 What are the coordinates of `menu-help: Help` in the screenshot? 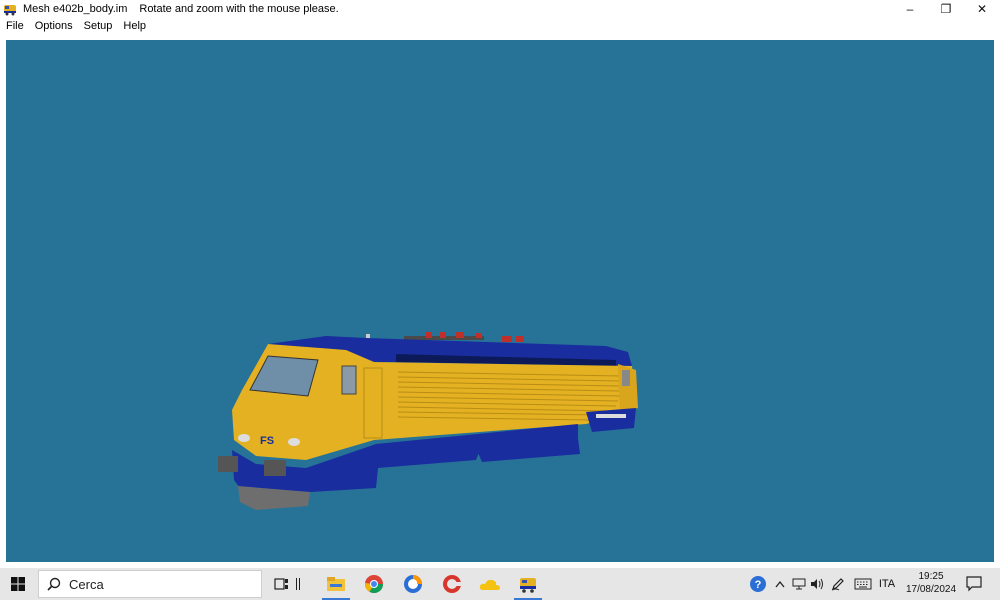 It's located at (134, 26).